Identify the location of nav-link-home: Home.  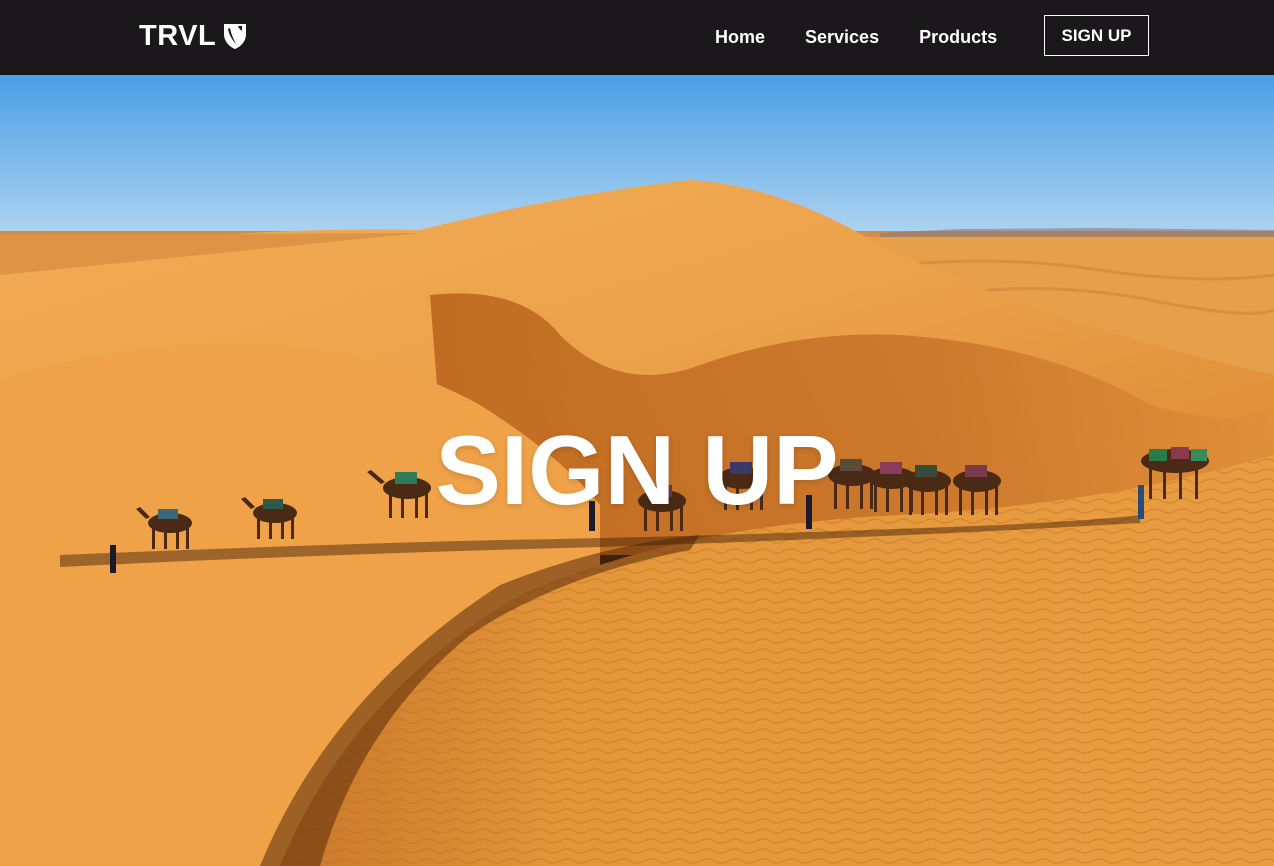
(740, 37).